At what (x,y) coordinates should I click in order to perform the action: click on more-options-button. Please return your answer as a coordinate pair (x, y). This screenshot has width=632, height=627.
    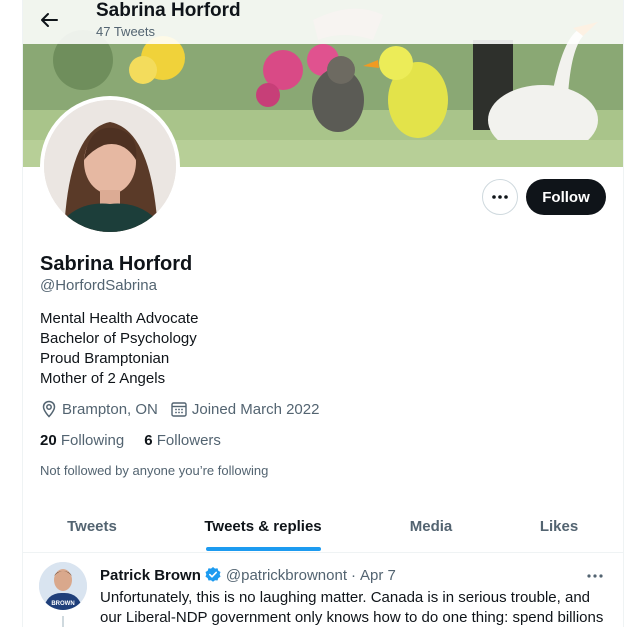
    Looking at the image, I should click on (500, 197).